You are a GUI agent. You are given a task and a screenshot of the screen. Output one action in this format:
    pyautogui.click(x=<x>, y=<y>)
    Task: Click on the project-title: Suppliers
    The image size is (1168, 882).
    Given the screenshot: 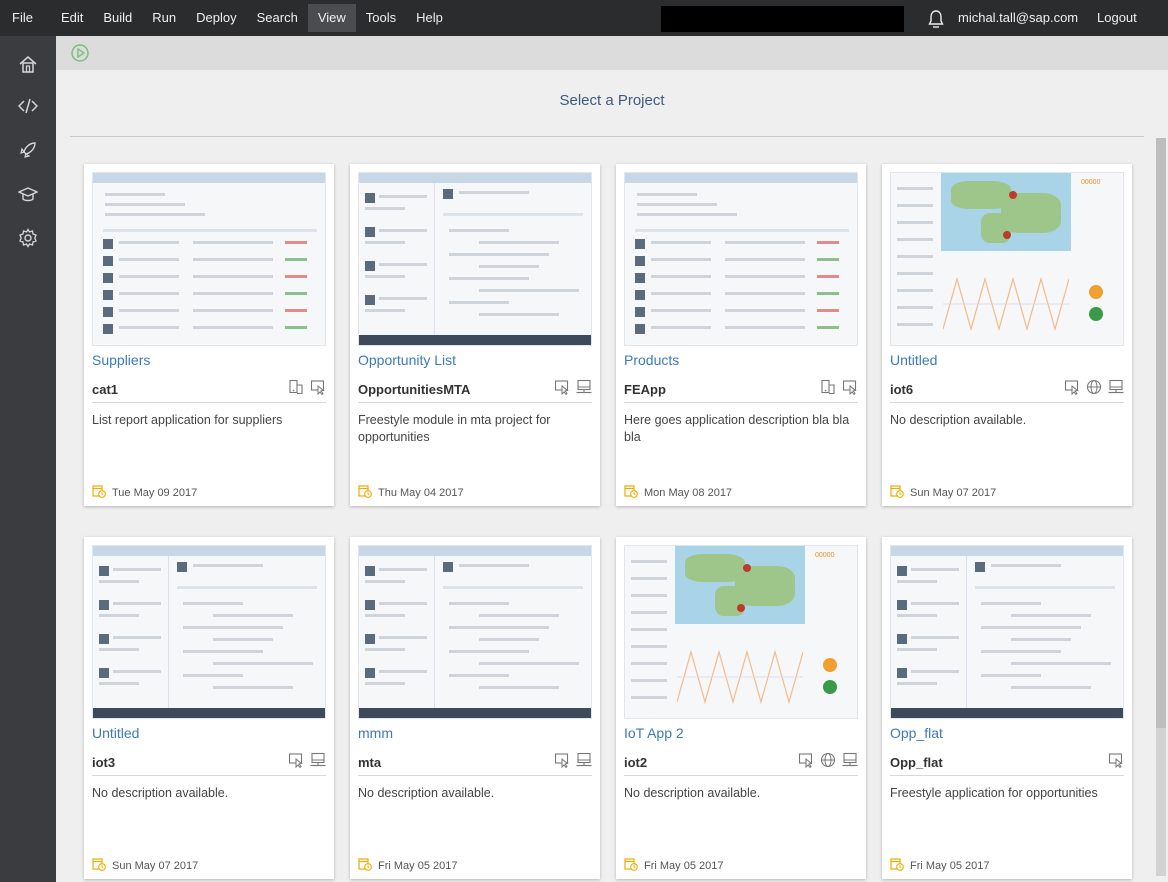 What is the action you would take?
    pyautogui.click(x=121, y=360)
    